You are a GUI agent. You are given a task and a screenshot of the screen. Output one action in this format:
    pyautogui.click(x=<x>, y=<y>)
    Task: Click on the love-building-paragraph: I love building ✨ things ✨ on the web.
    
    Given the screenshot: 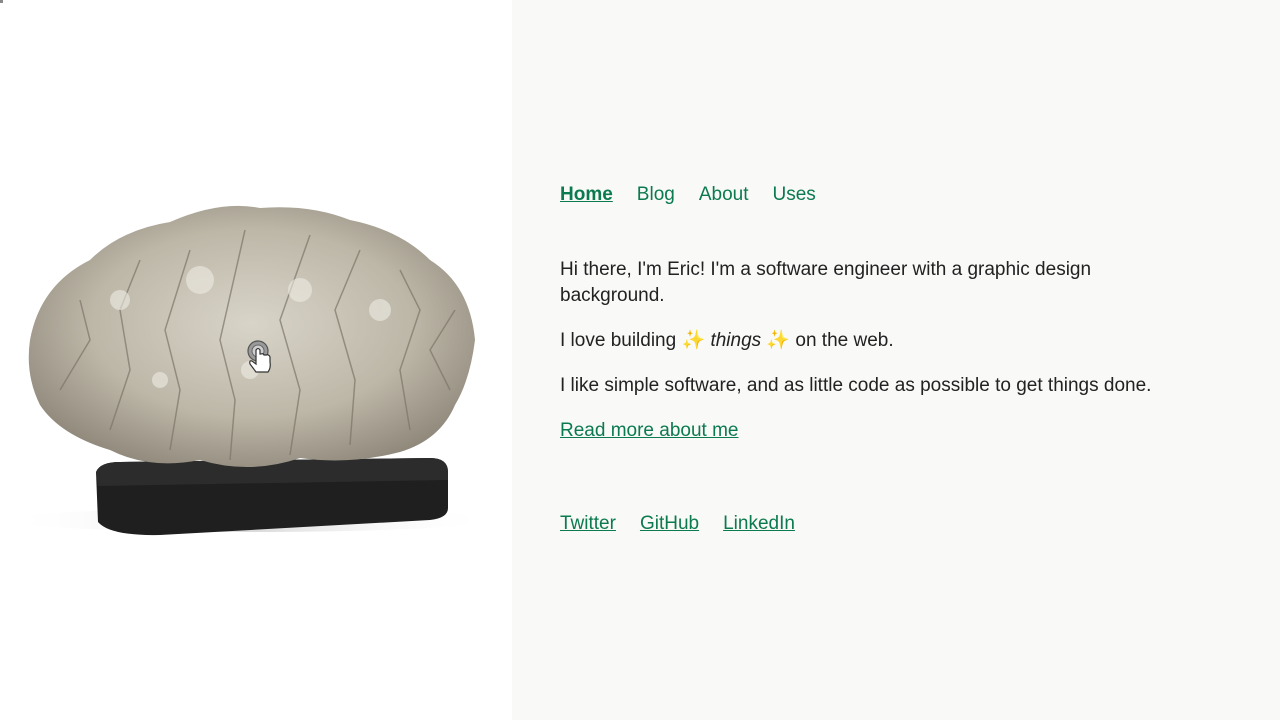 What is the action you would take?
    pyautogui.click(x=880, y=341)
    